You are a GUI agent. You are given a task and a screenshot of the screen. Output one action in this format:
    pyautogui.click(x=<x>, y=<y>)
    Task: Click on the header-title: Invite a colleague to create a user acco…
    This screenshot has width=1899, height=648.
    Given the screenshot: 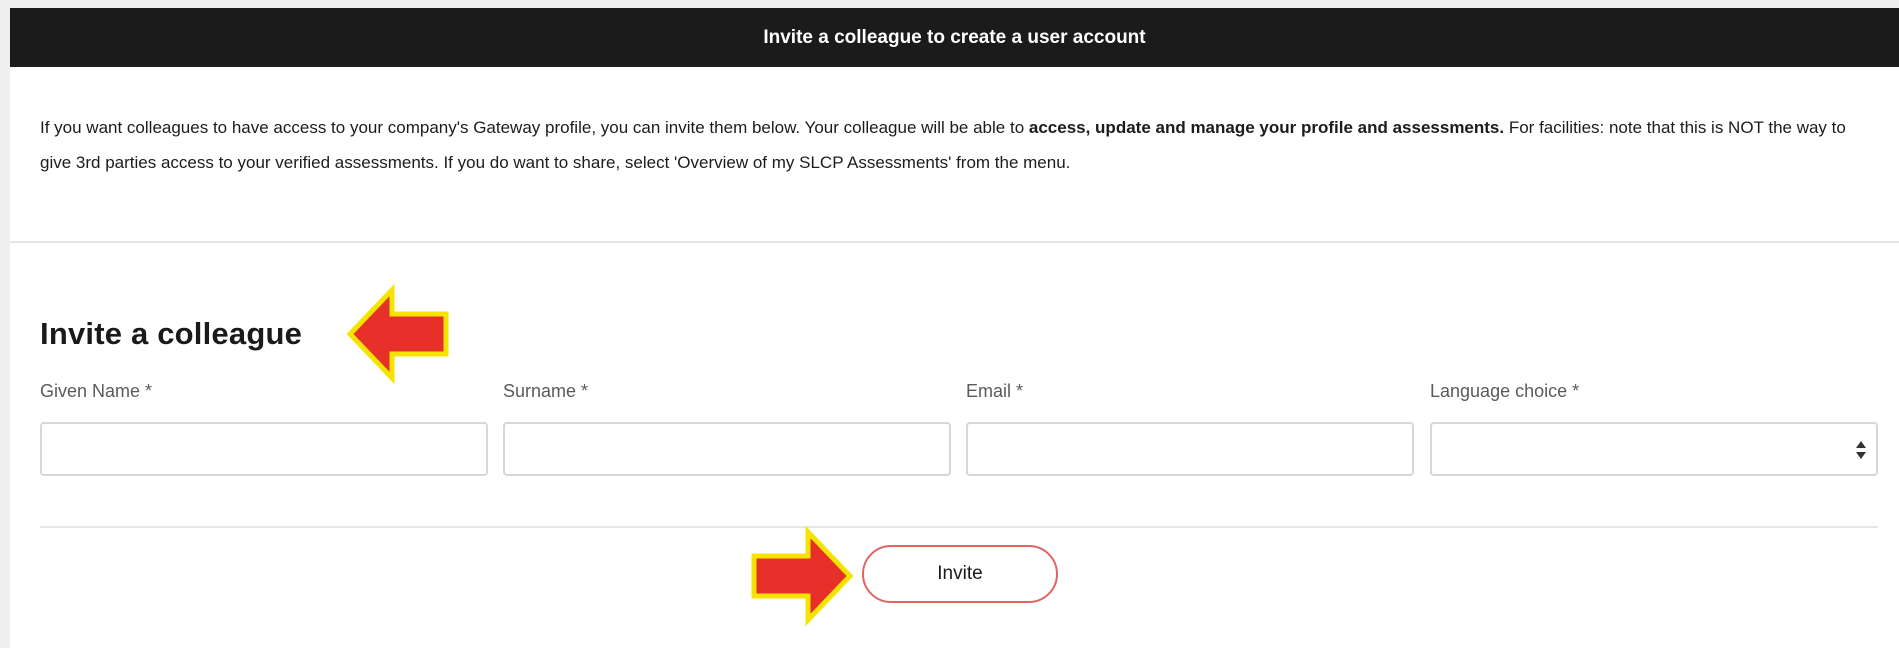 What is the action you would take?
    pyautogui.click(x=954, y=37)
    